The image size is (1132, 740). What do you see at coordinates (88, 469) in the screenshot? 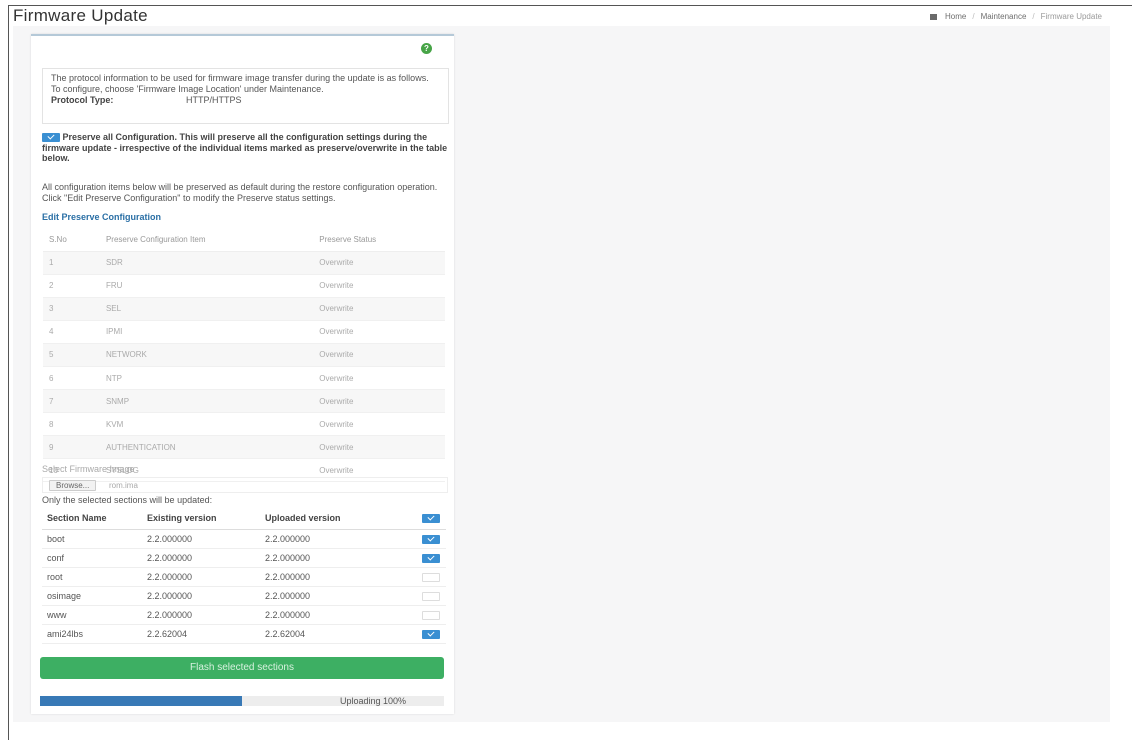
I see `select-firmware-label: Select Firmware Image` at bounding box center [88, 469].